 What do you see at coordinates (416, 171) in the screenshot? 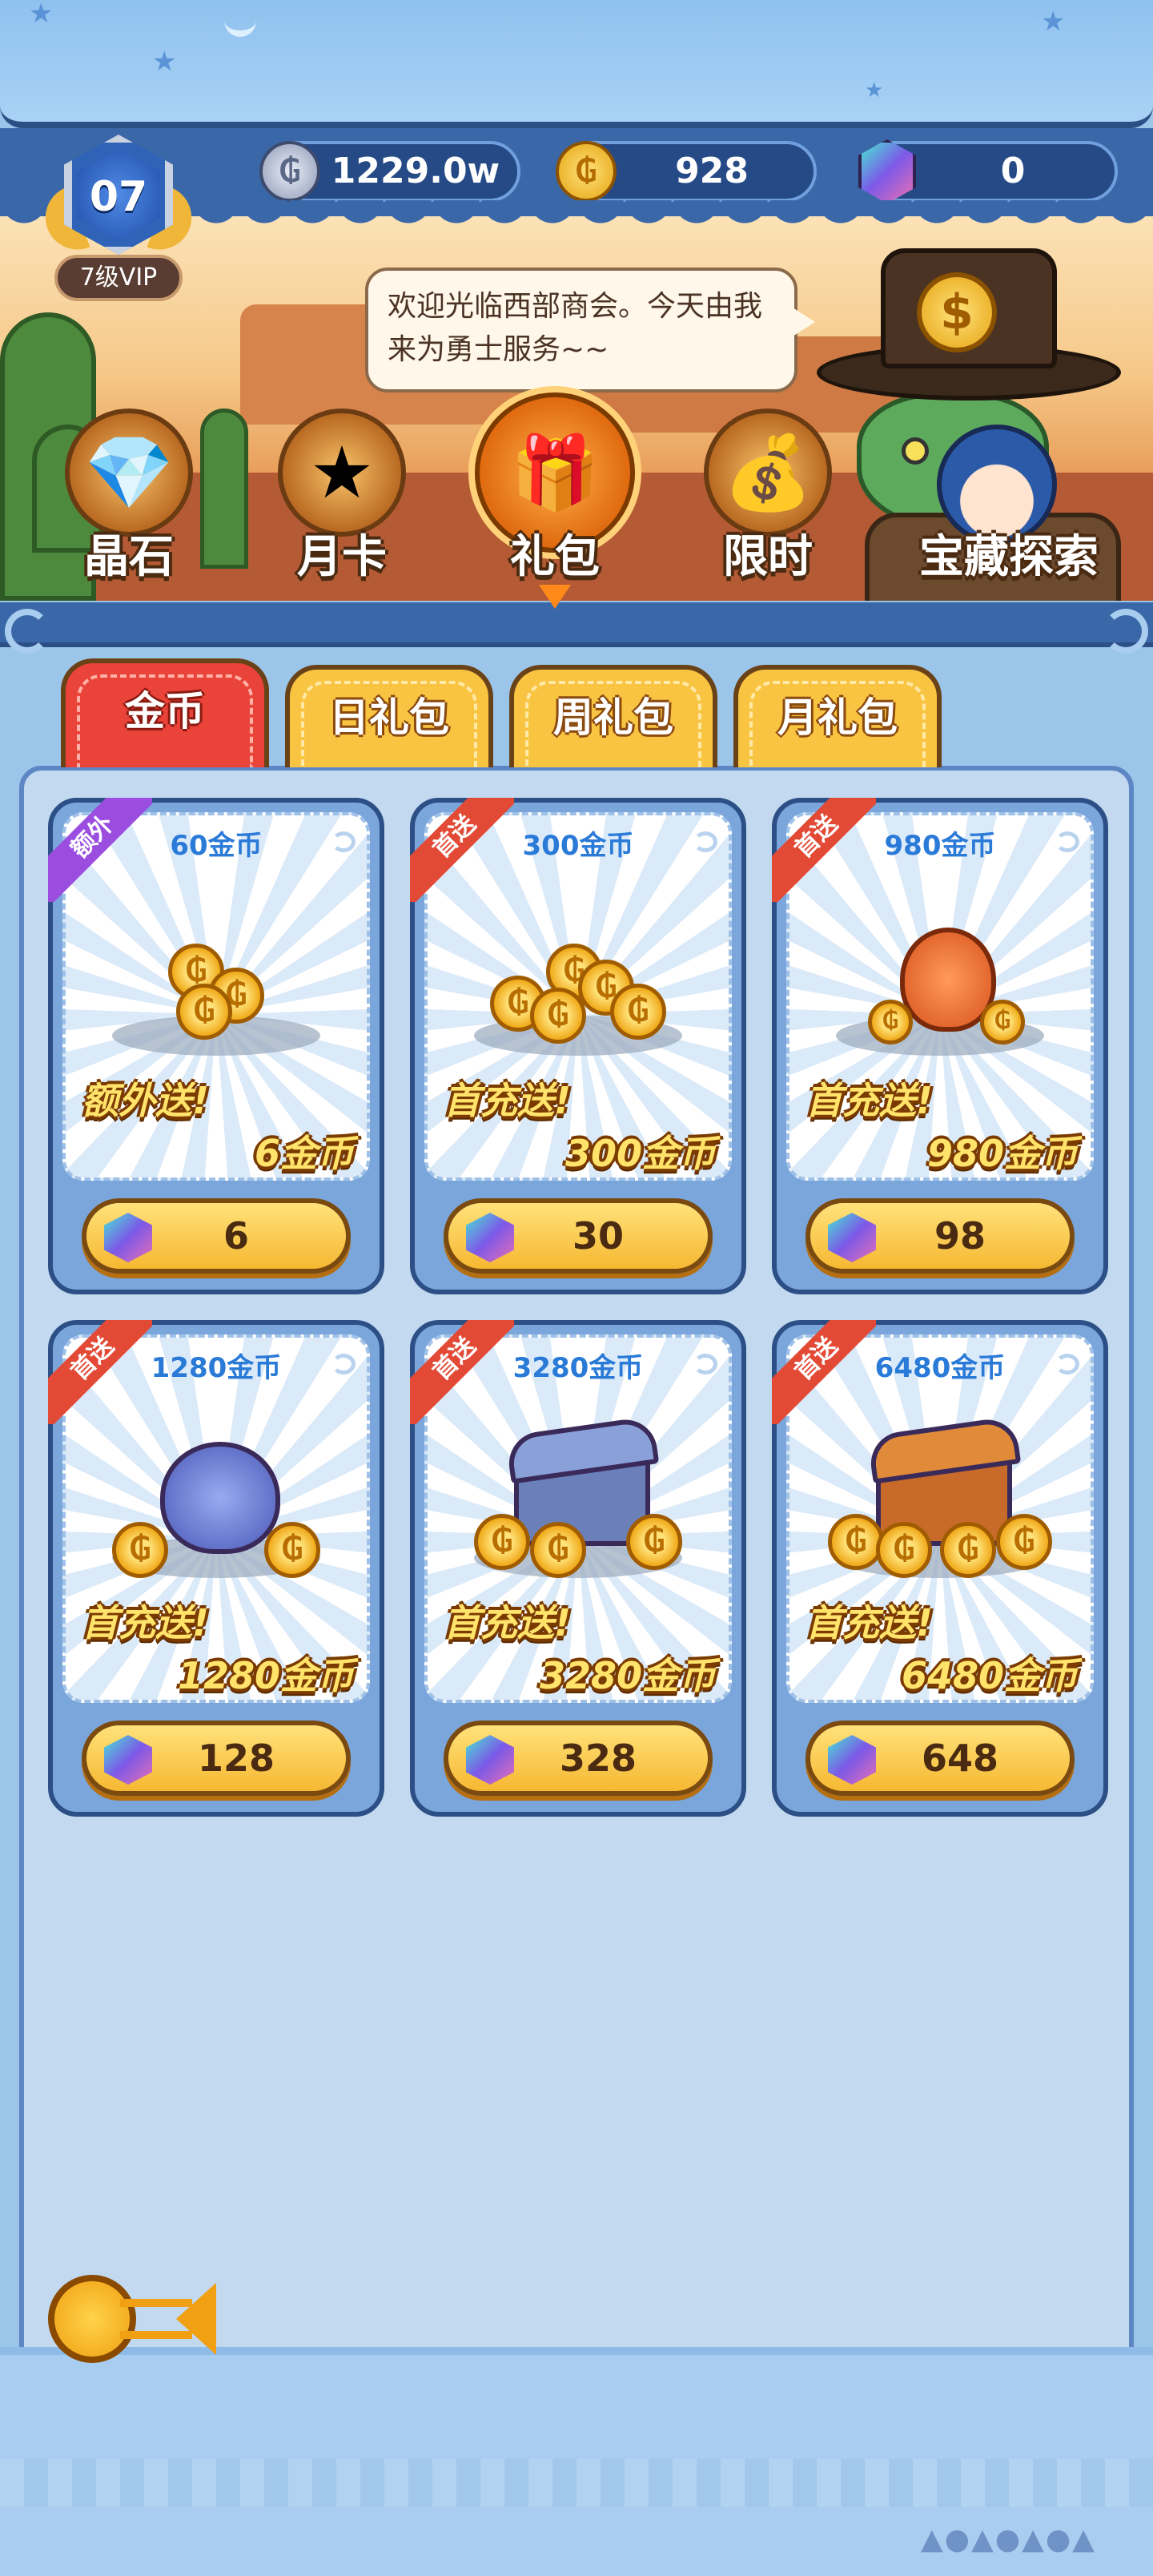
I see `silver-amount: 1229.0w` at bounding box center [416, 171].